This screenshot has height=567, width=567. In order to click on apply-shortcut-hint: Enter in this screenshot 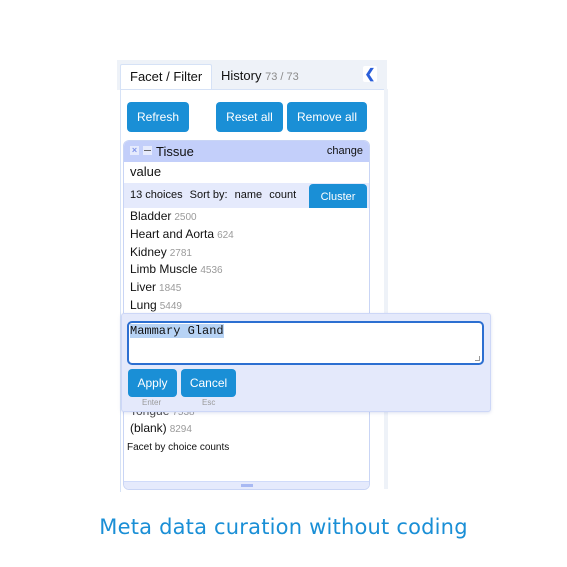, I will do `click(152, 402)`.